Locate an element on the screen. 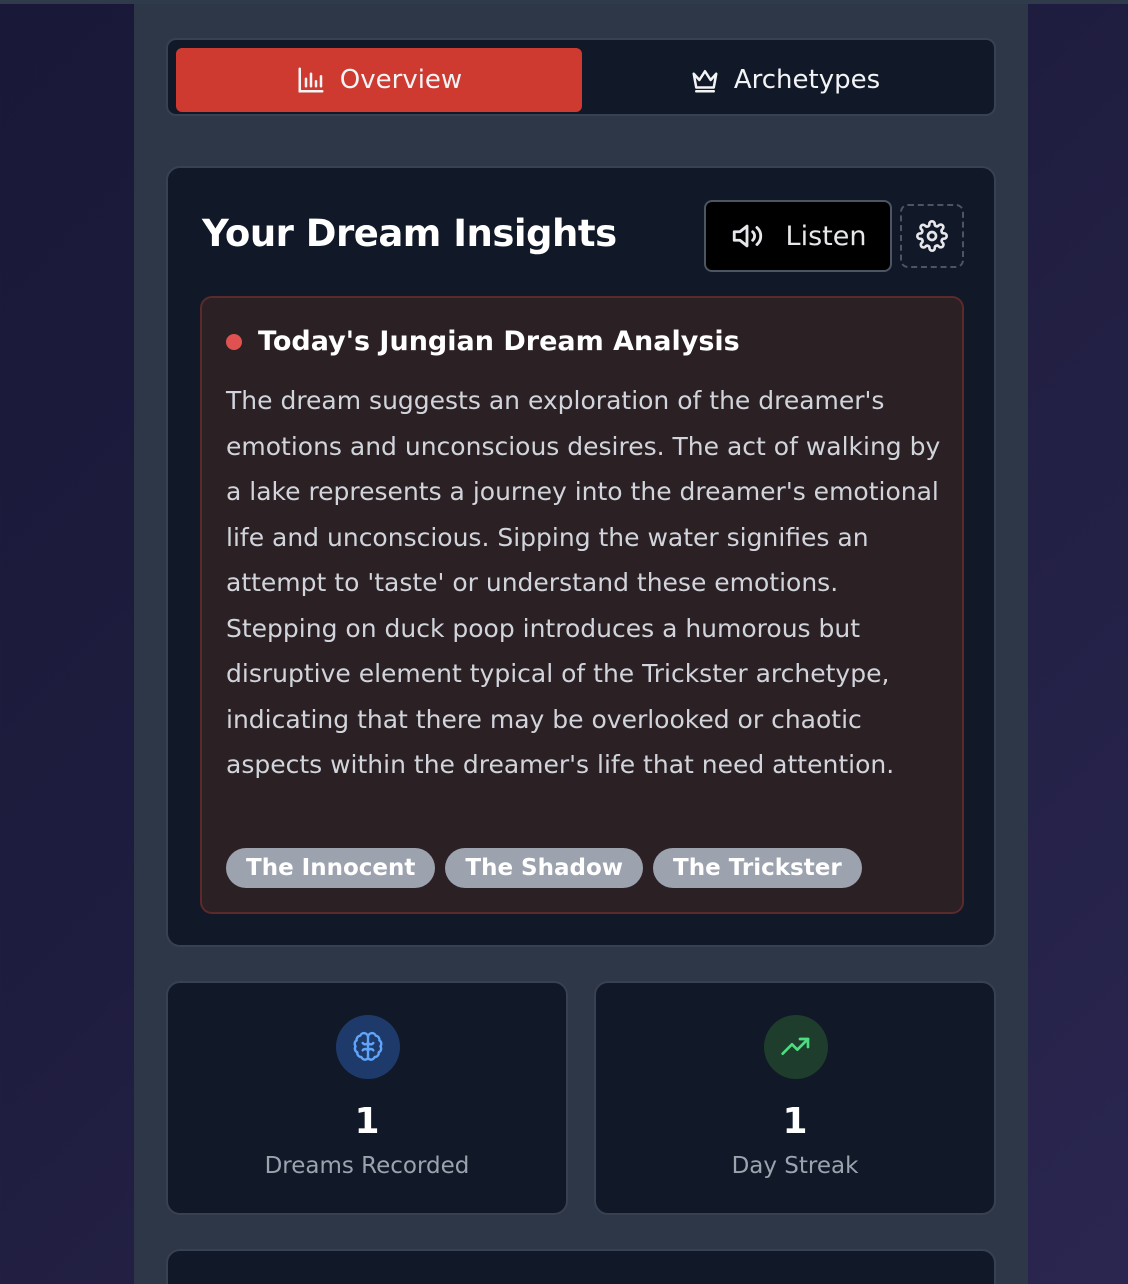  archetype-tags: The Innocent The Shadow The Trickster is located at coordinates (544, 868).